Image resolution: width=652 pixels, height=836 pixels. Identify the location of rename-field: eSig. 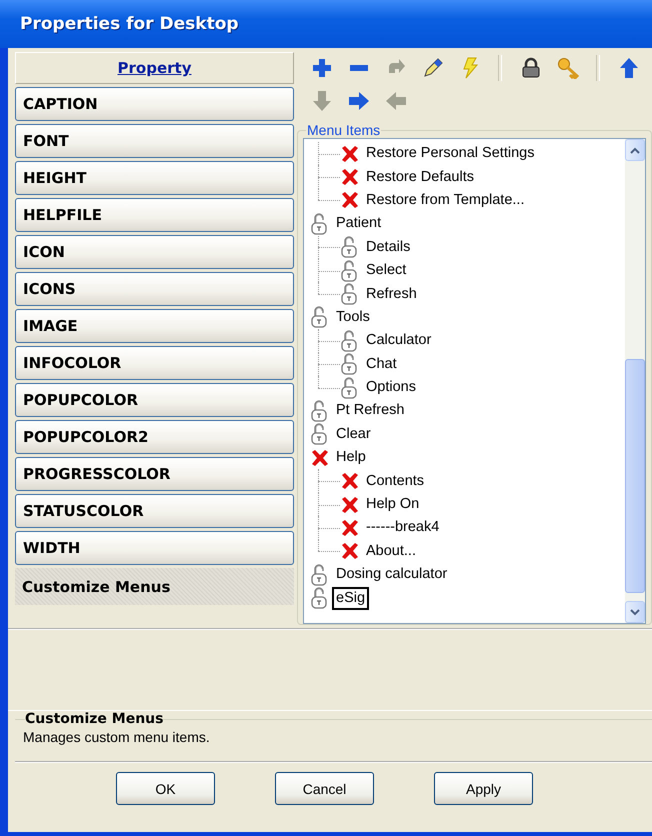
(351, 598).